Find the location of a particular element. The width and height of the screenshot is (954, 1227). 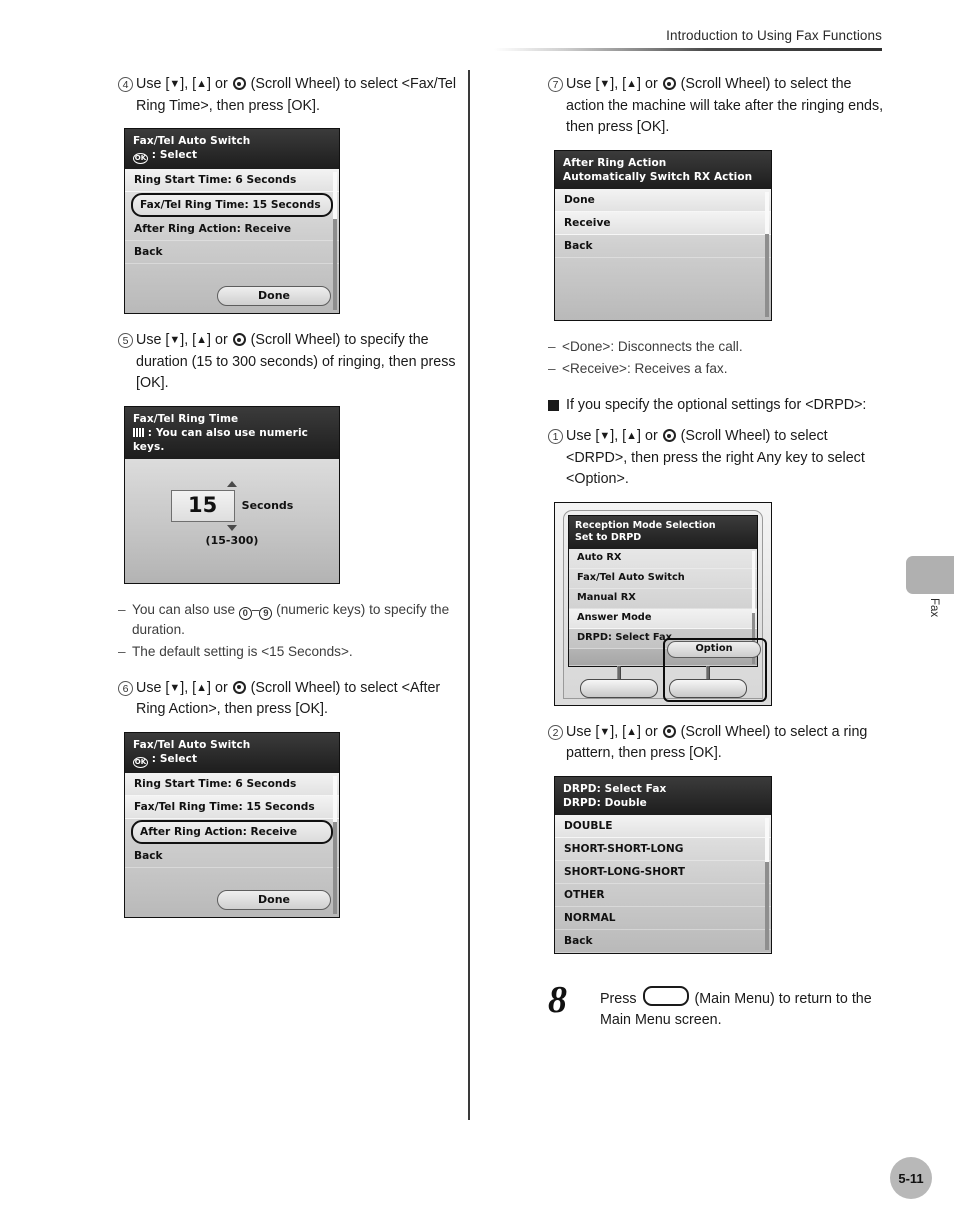

device-row: Auto RX is located at coordinates (663, 559).